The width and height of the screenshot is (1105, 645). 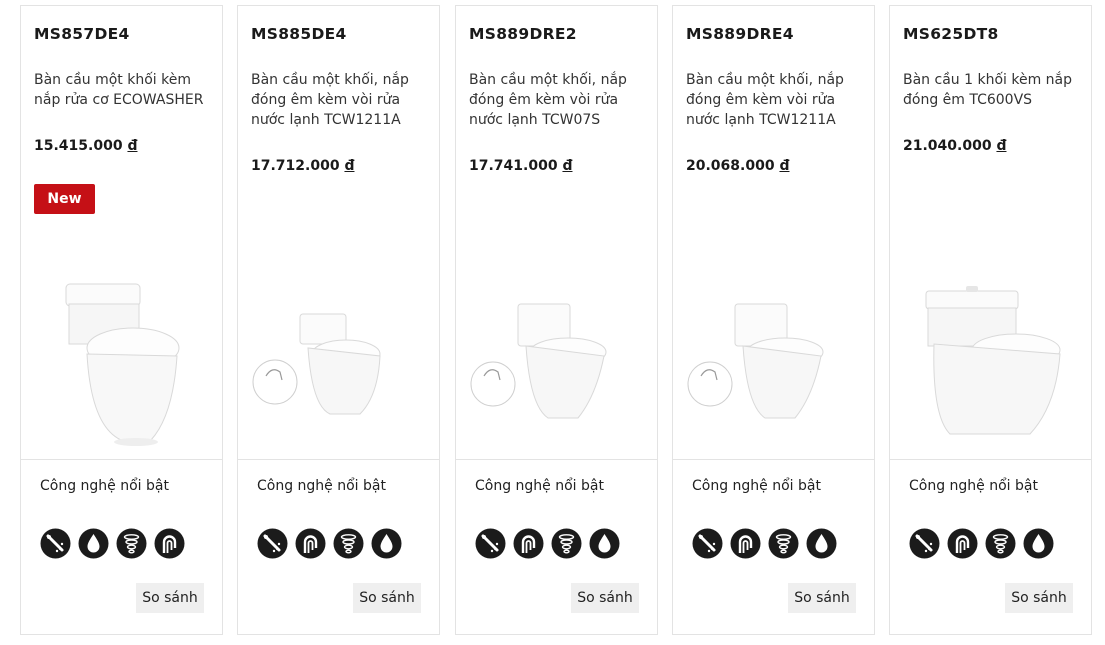 What do you see at coordinates (303, 166) in the screenshot?
I see `product-price: 17.712.000 đ` at bounding box center [303, 166].